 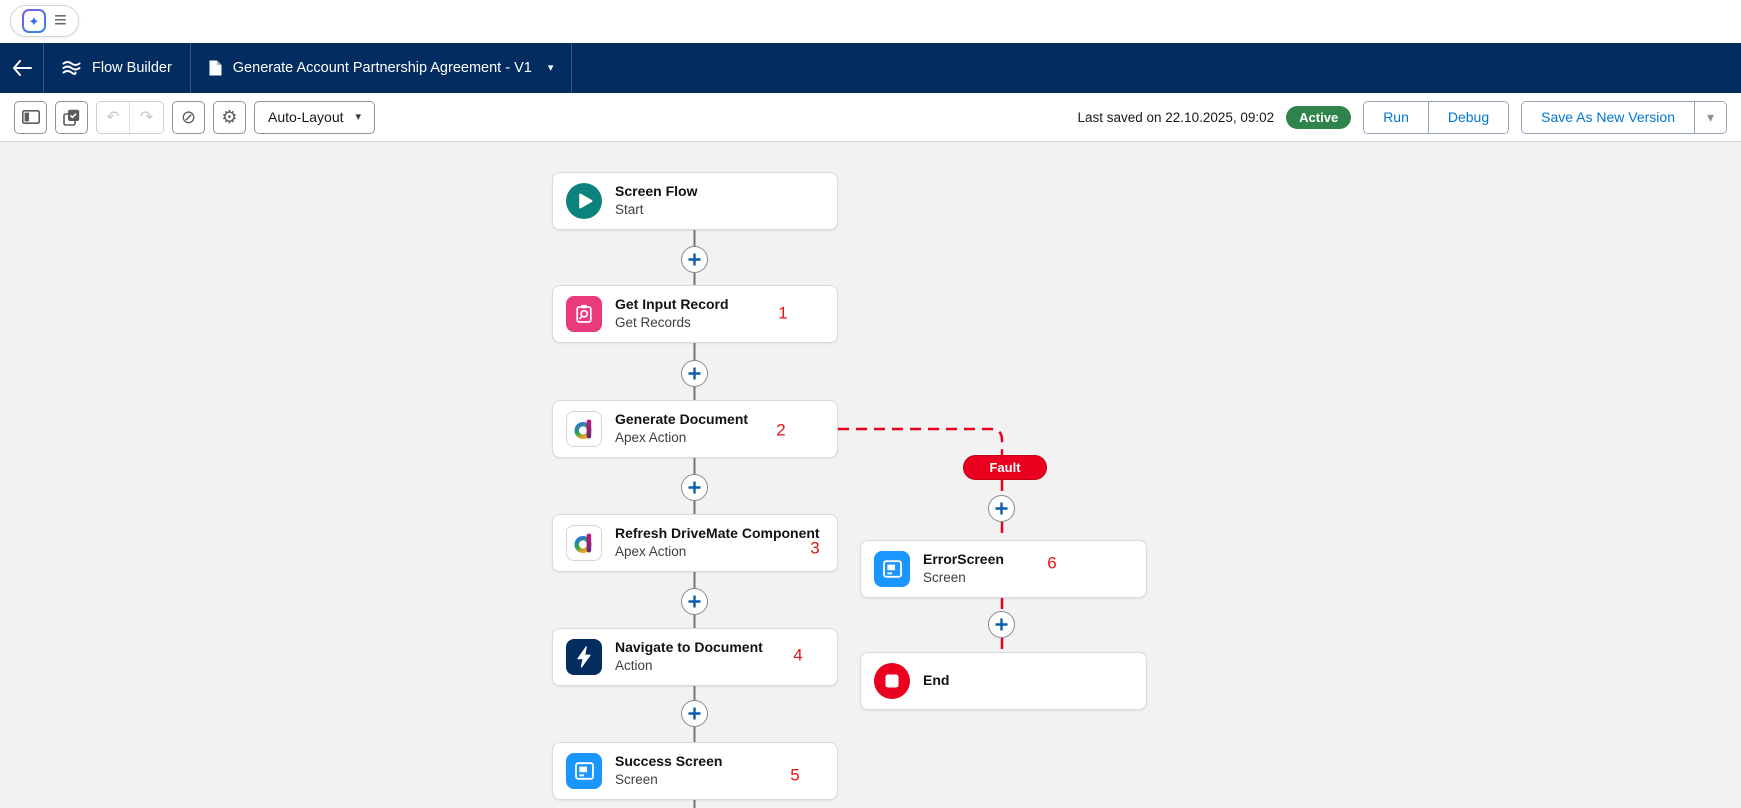 What do you see at coordinates (783, 313) in the screenshot?
I see `annotation-1: 1` at bounding box center [783, 313].